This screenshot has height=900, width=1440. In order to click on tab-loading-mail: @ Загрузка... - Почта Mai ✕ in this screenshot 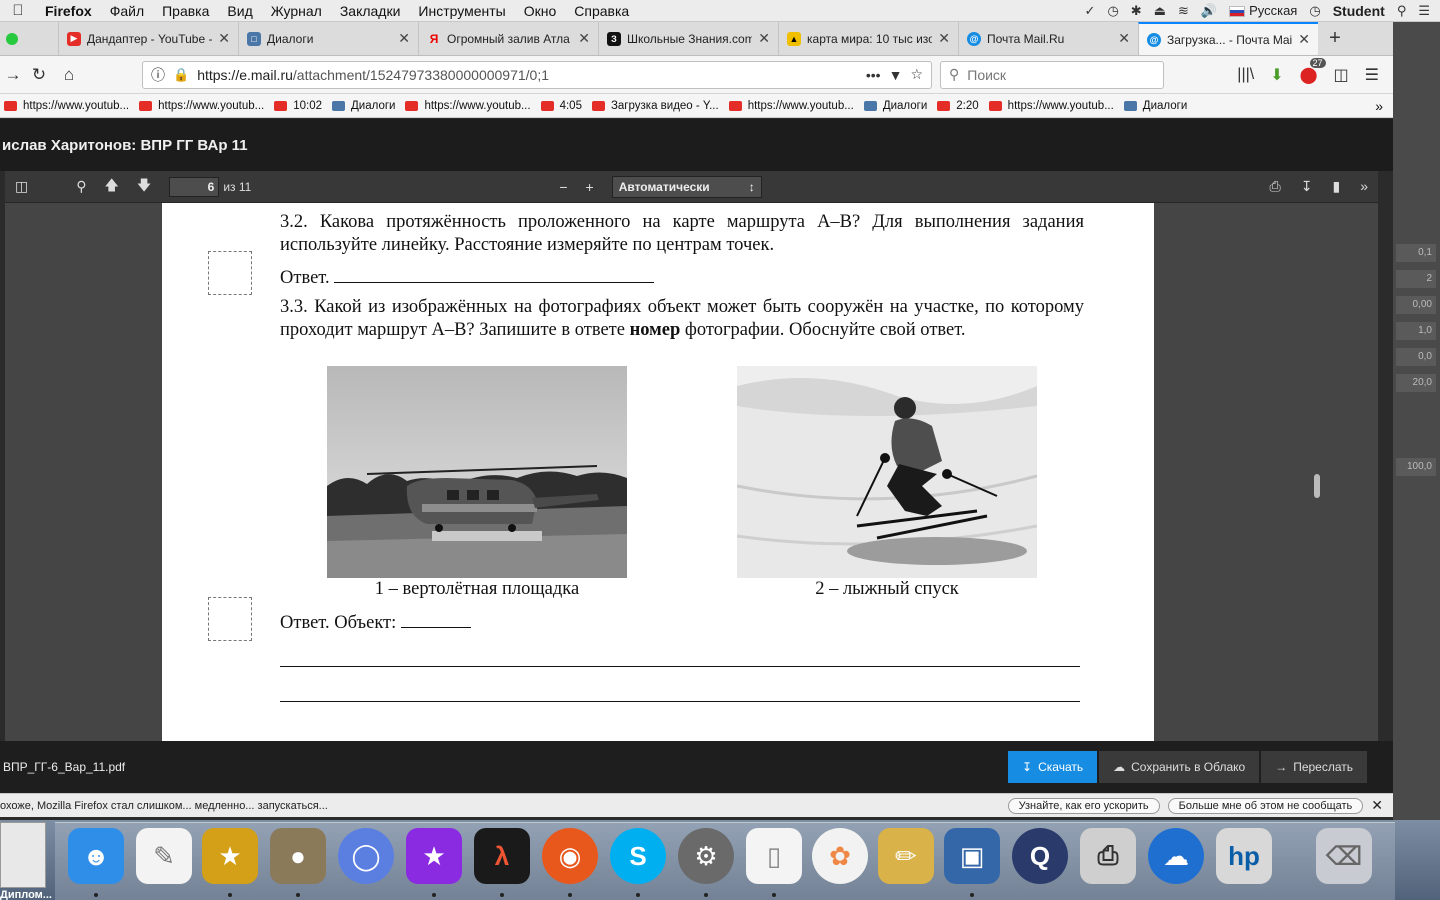, I will do `click(1228, 38)`.